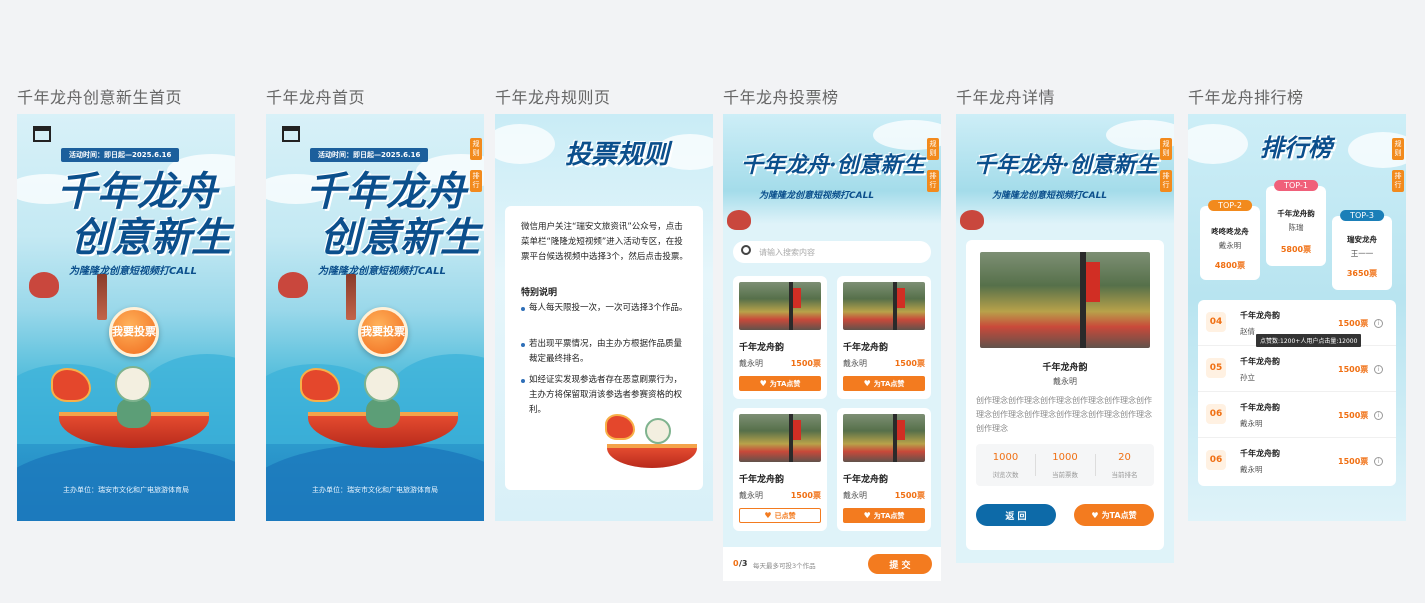 The image size is (1425, 603). What do you see at coordinates (1230, 231) in the screenshot?
I see `top2-name: 咚咚咚龙舟` at bounding box center [1230, 231].